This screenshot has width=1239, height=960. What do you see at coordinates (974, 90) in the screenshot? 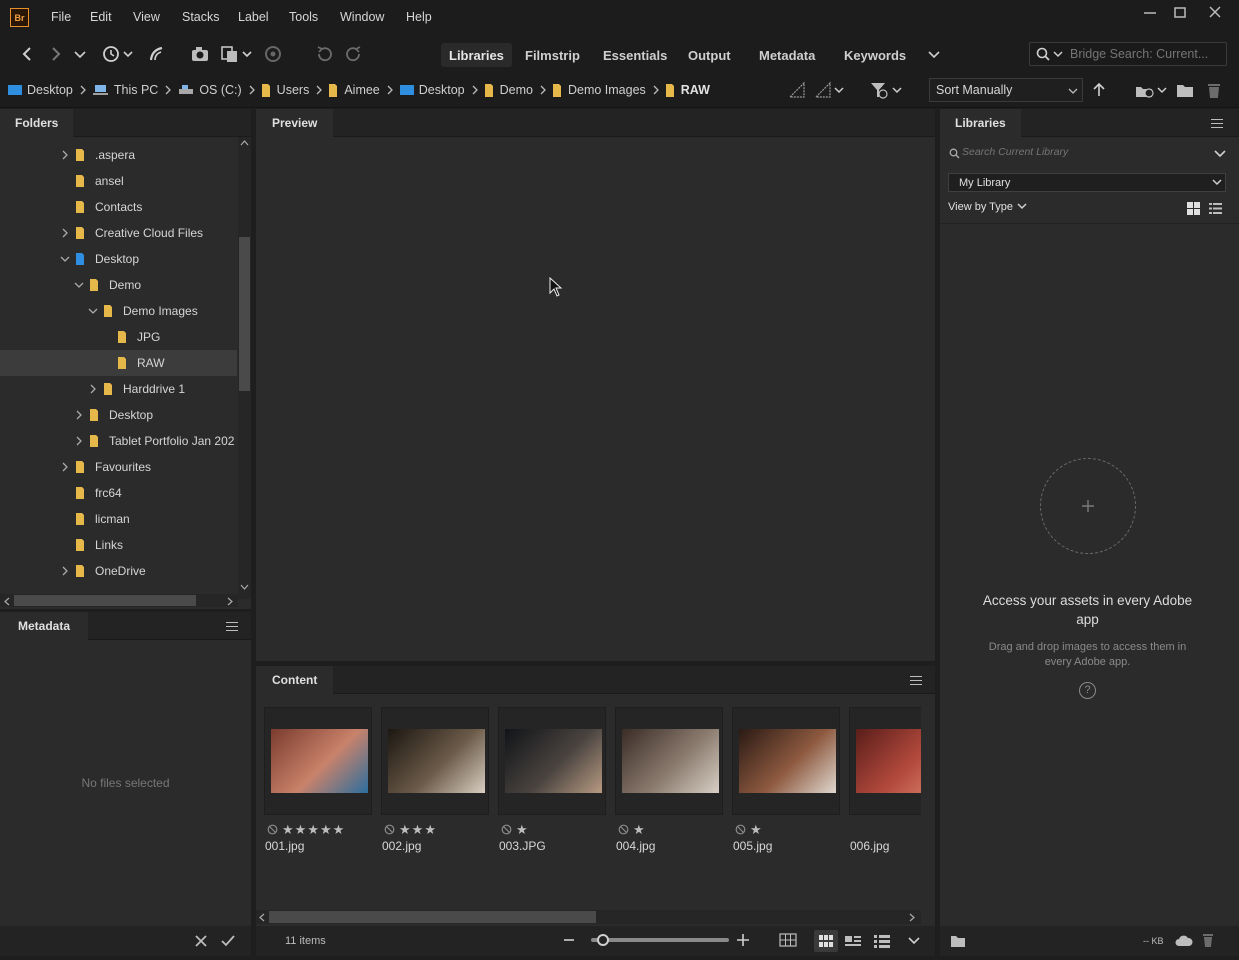
I see `sort-value: Sort Manually` at bounding box center [974, 90].